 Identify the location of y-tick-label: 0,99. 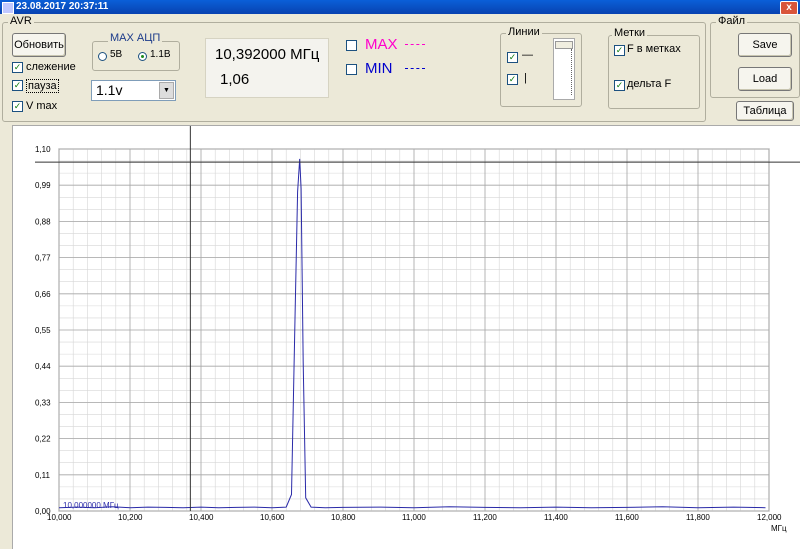
(43, 185).